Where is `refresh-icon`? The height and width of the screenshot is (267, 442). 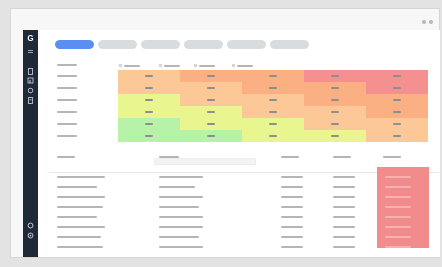
refresh-icon is located at coordinates (30, 90).